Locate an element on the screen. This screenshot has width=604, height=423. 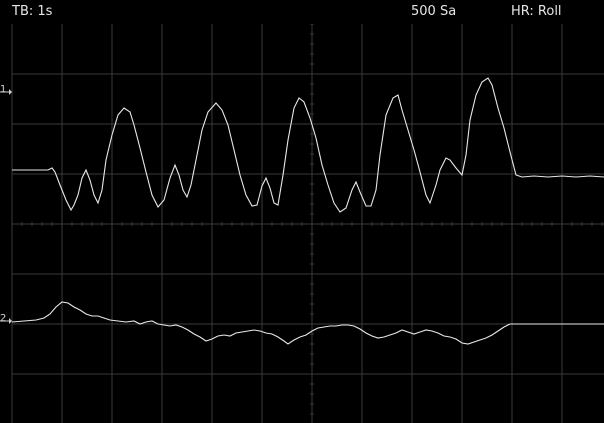
channel-2-label: 2 is located at coordinates (3, 318).